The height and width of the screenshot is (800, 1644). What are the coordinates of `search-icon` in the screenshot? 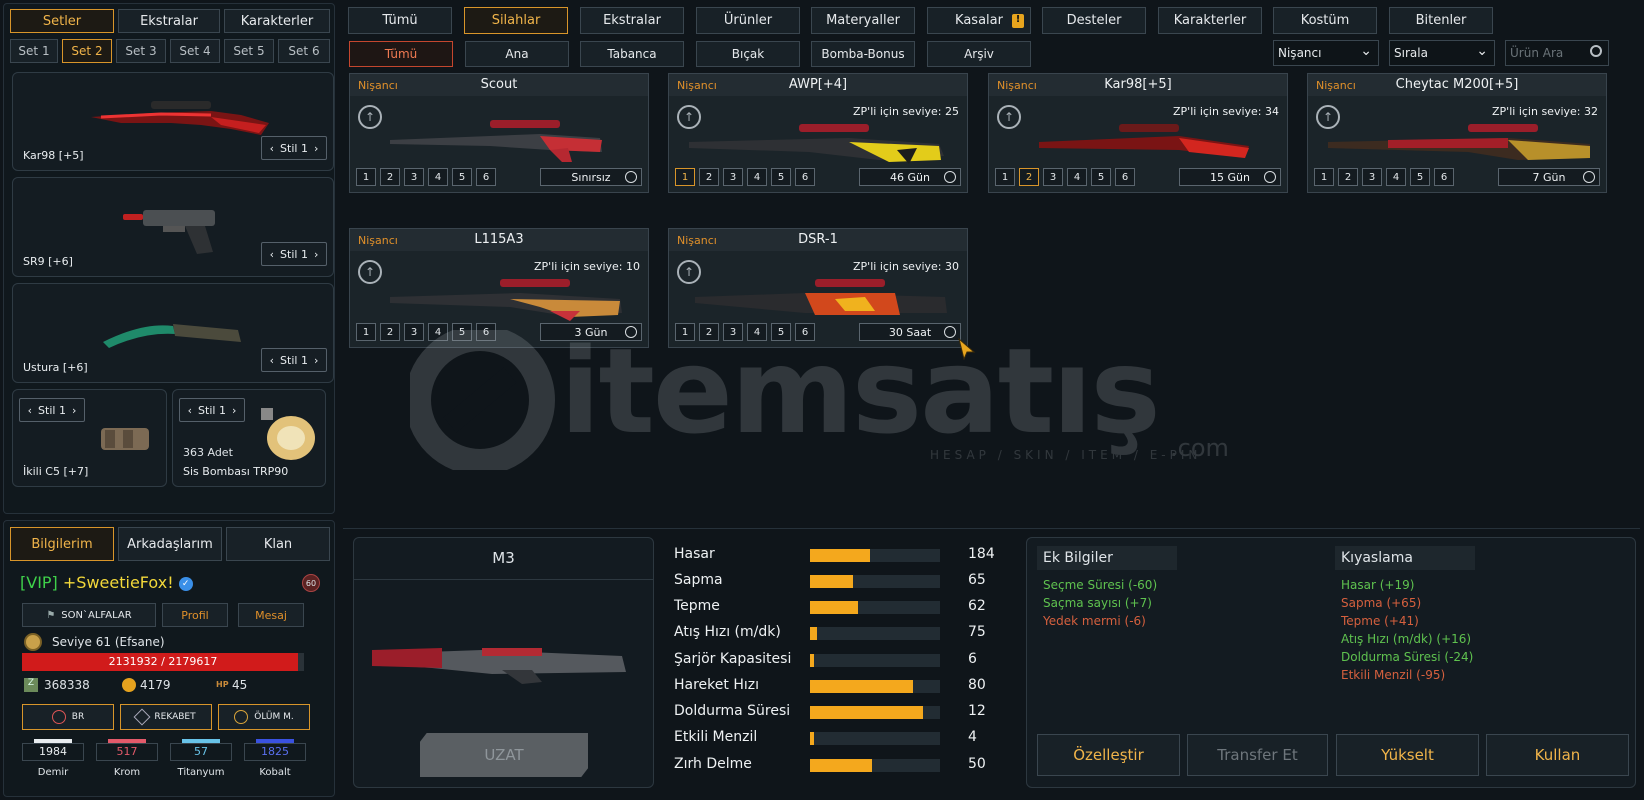 It's located at (1596, 51).